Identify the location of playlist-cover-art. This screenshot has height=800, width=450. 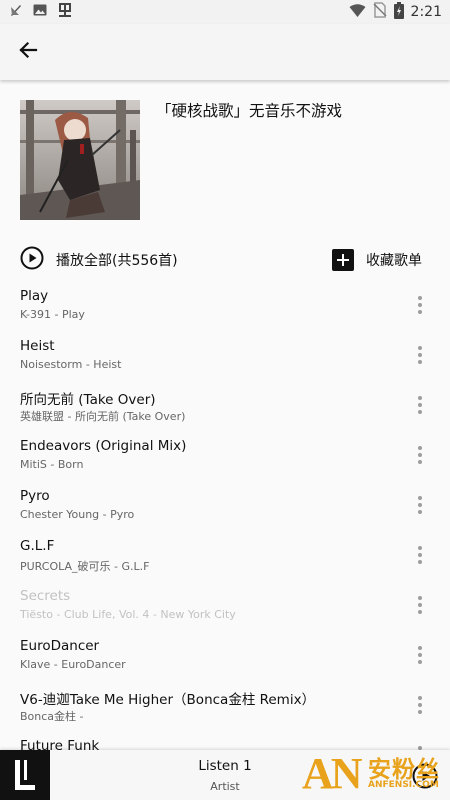
(80, 160).